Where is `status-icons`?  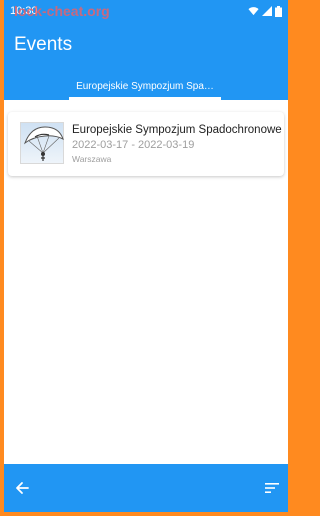 status-icons is located at coordinates (265, 11).